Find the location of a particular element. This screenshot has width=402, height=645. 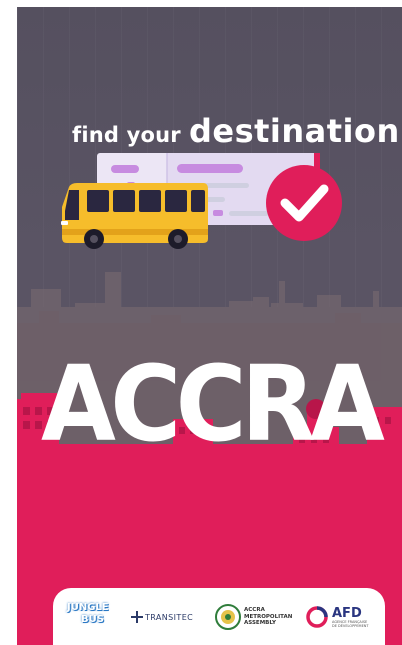

checkmark-icon is located at coordinates (304, 203).